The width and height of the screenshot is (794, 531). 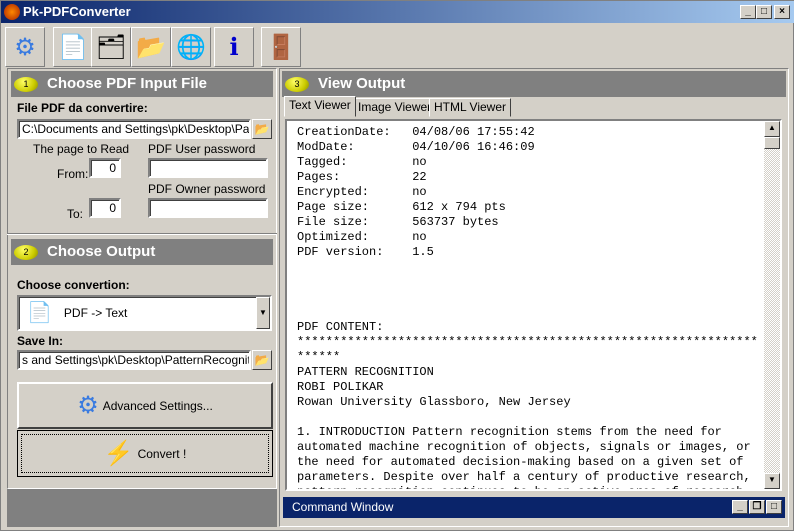 I want to click on toolbar-button-gear: ⚙, so click(x=25, y=47).